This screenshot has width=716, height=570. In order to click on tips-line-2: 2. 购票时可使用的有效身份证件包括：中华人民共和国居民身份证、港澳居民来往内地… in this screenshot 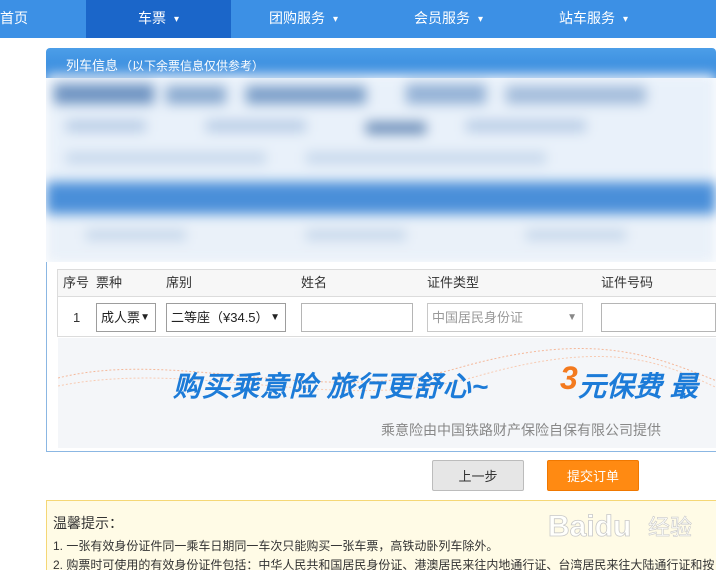, I will do `click(384, 564)`.